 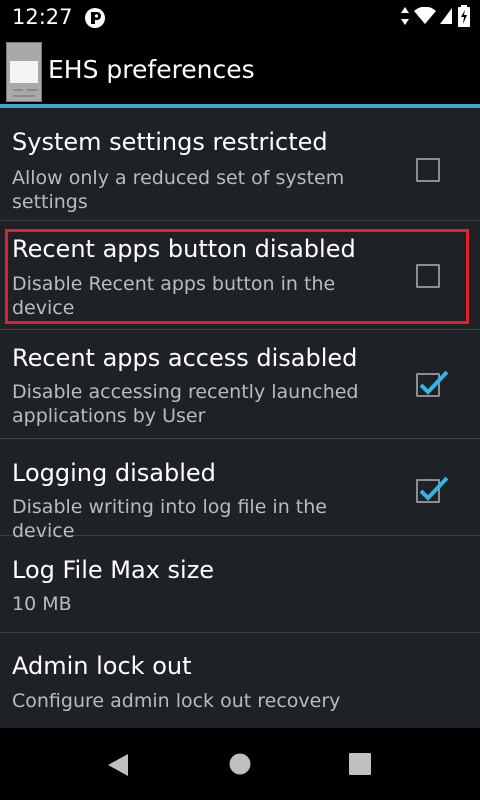 I want to click on pref-title: Recent apps button disabled, so click(x=184, y=249).